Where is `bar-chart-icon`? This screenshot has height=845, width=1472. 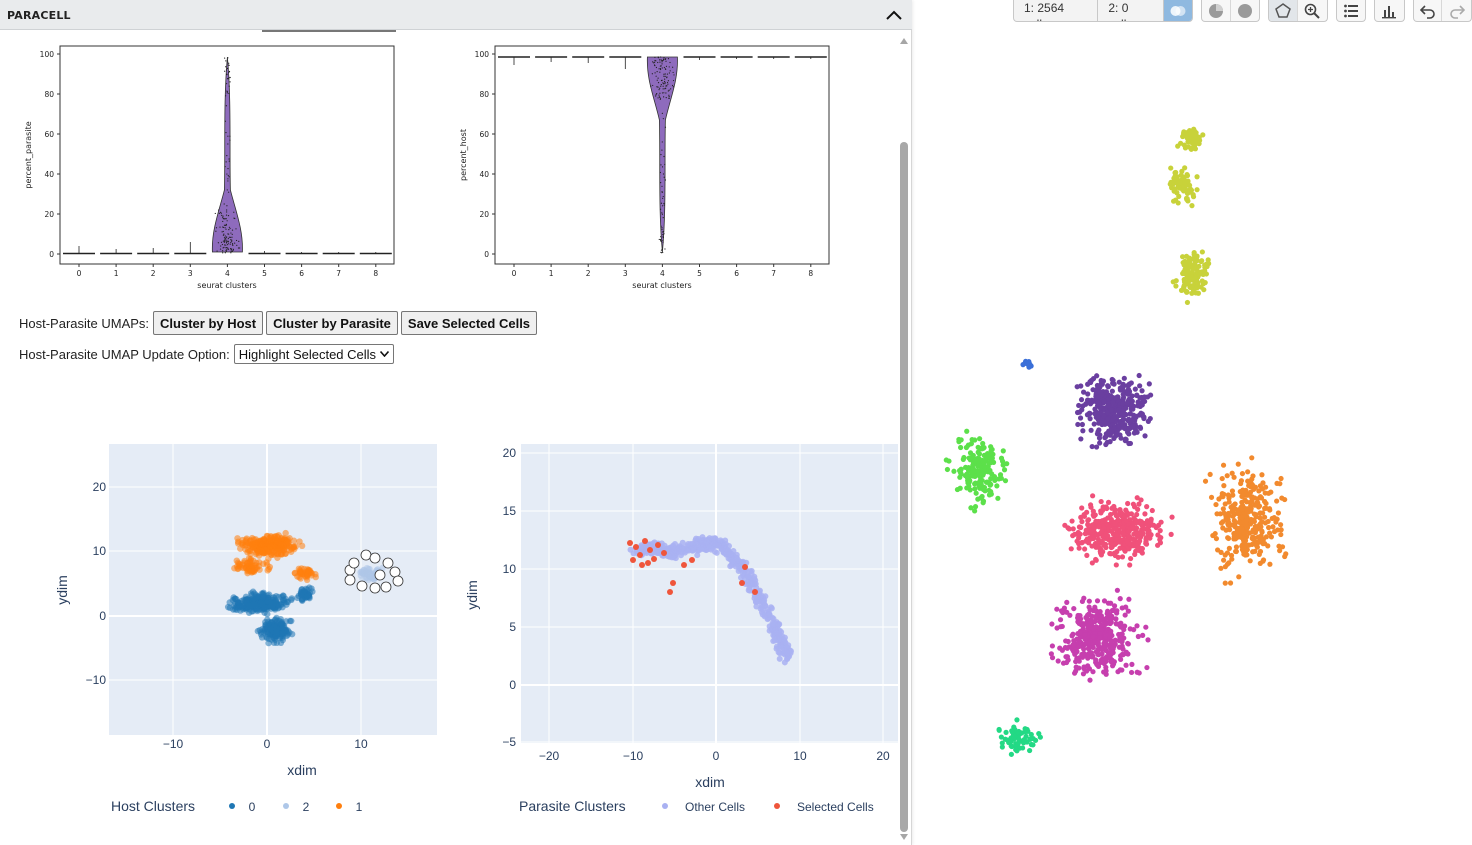 bar-chart-icon is located at coordinates (1389, 10).